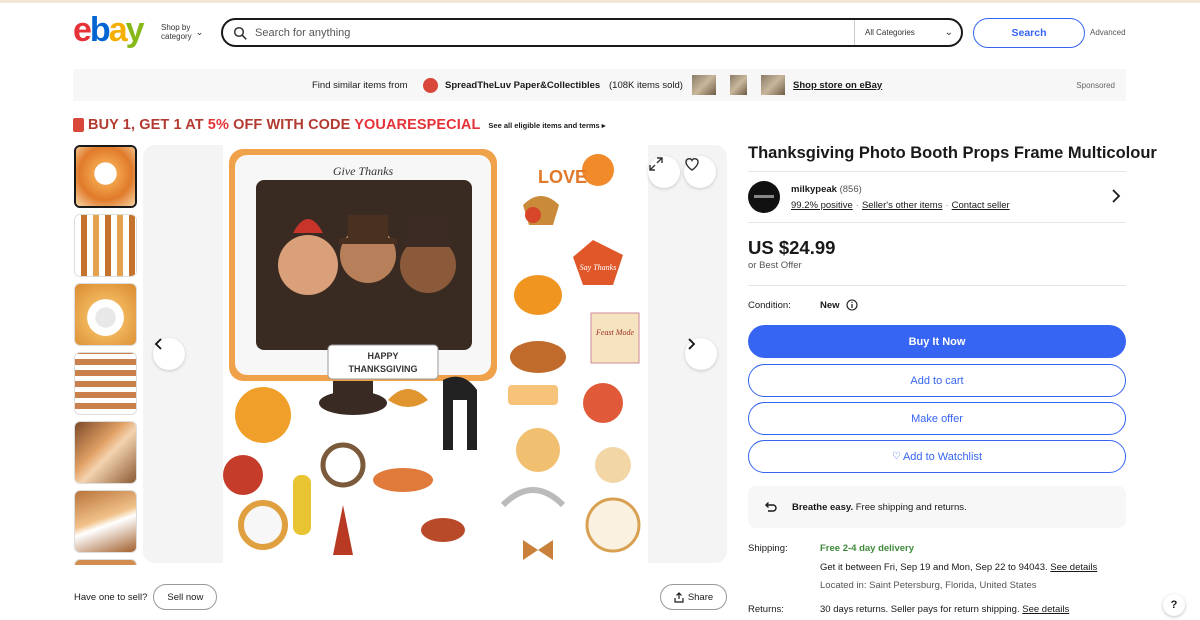 Image resolution: width=1200 pixels, height=620 pixels. I want to click on buy-it-now-button: Buy It Now, so click(937, 341).